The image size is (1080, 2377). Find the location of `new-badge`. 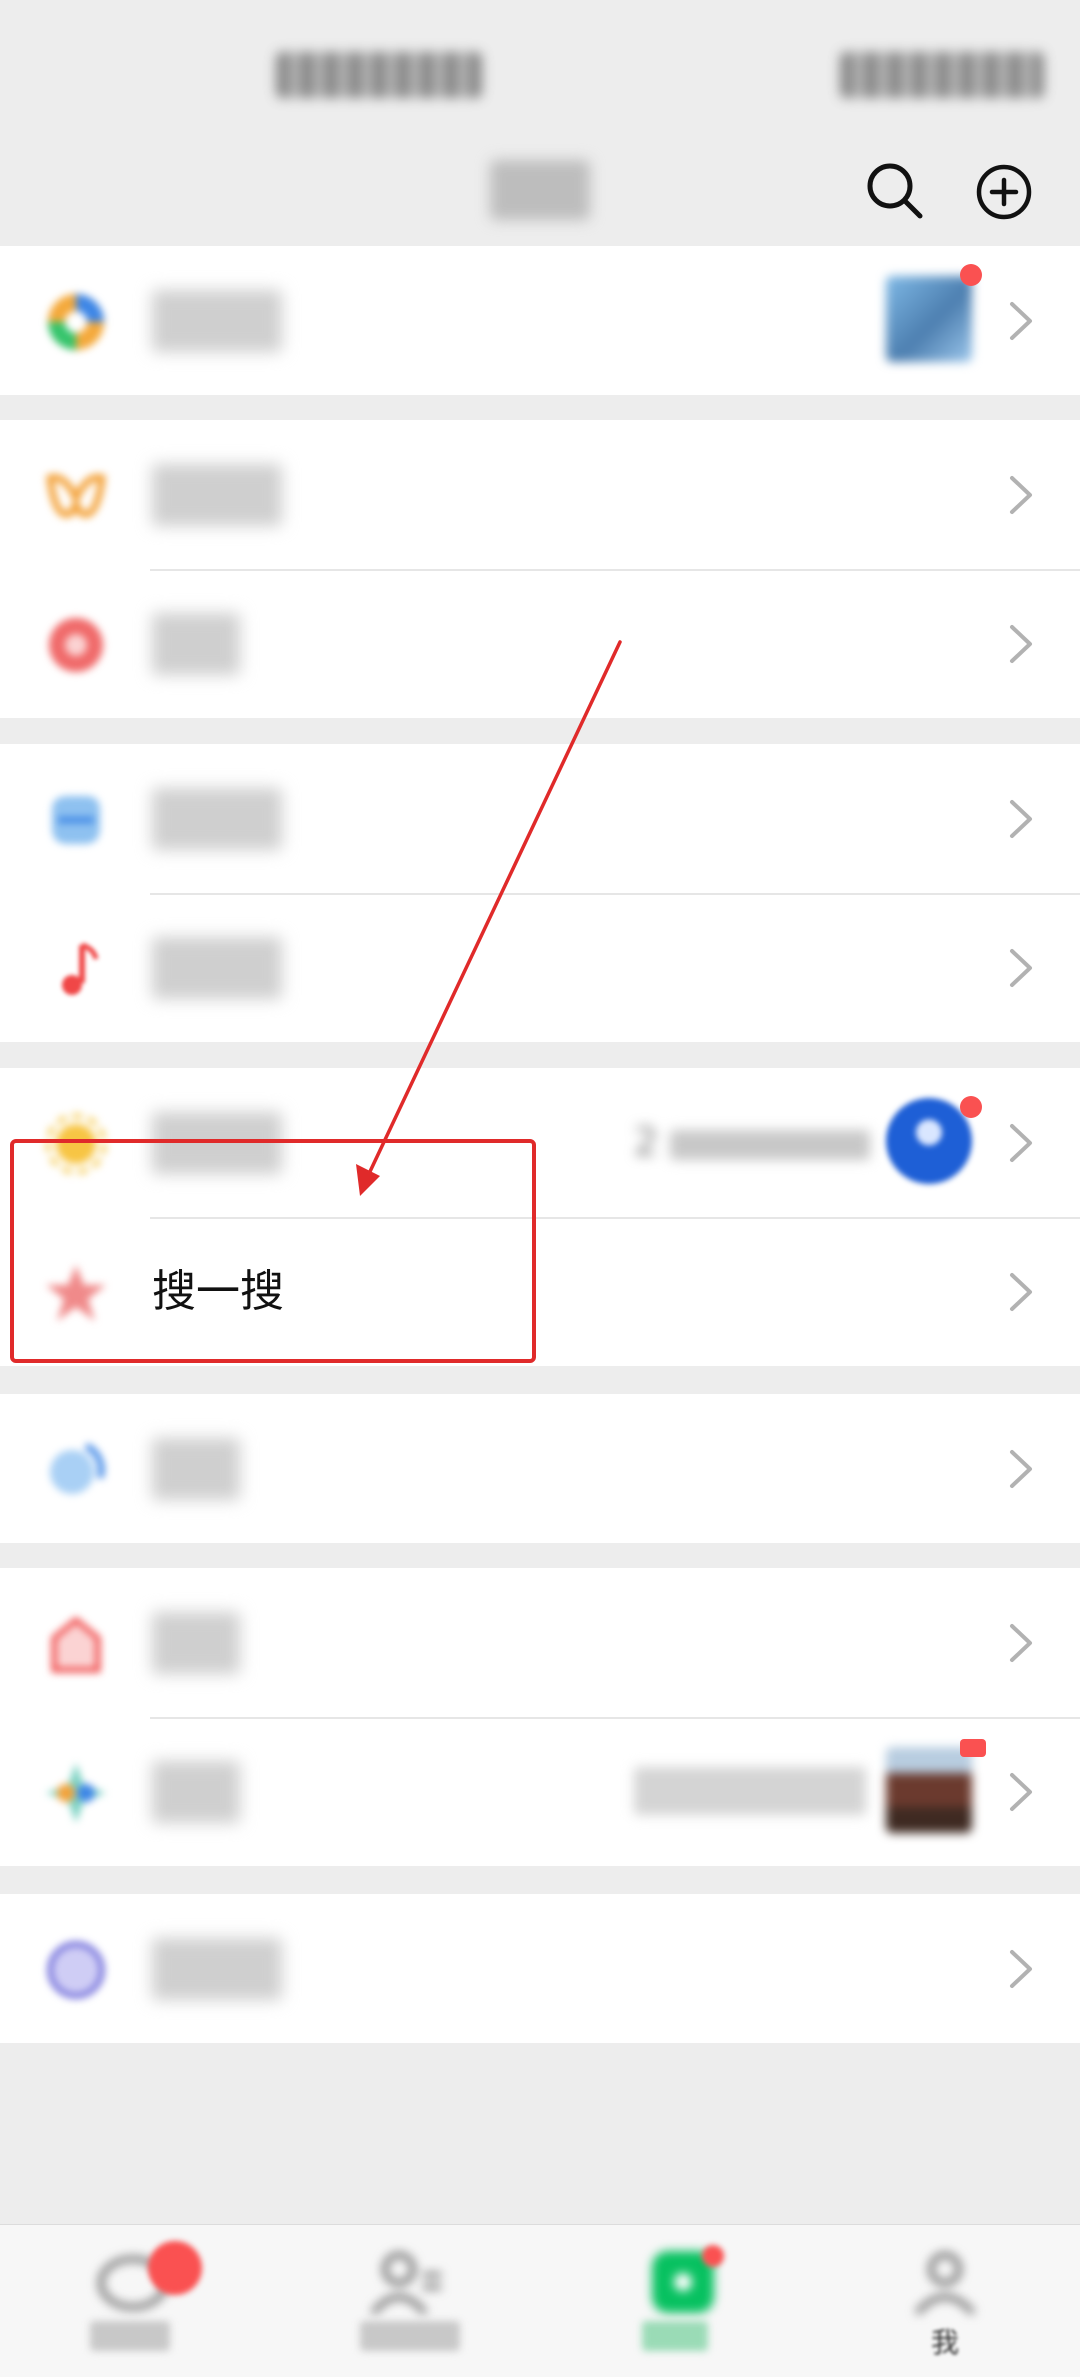

new-badge is located at coordinates (713, 2256).